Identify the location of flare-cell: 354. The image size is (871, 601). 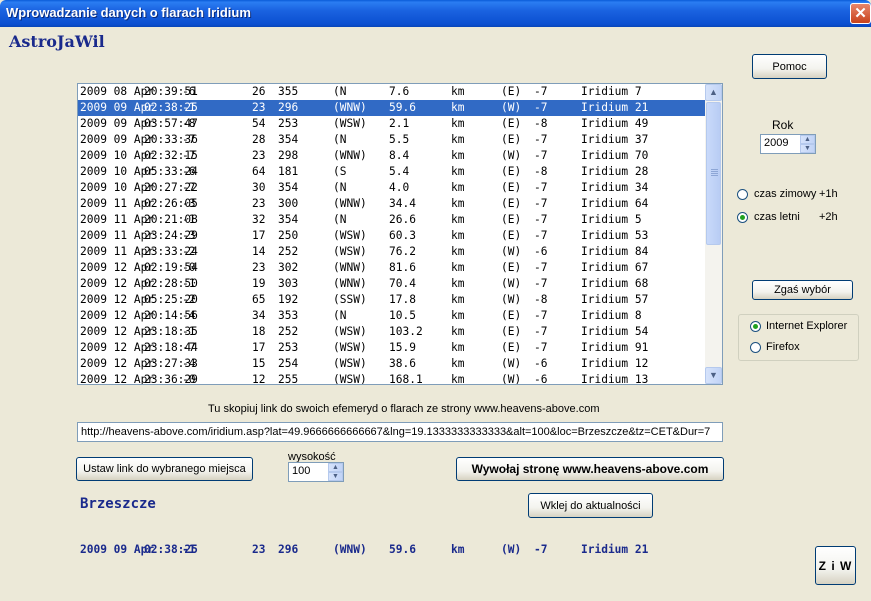
(288, 219).